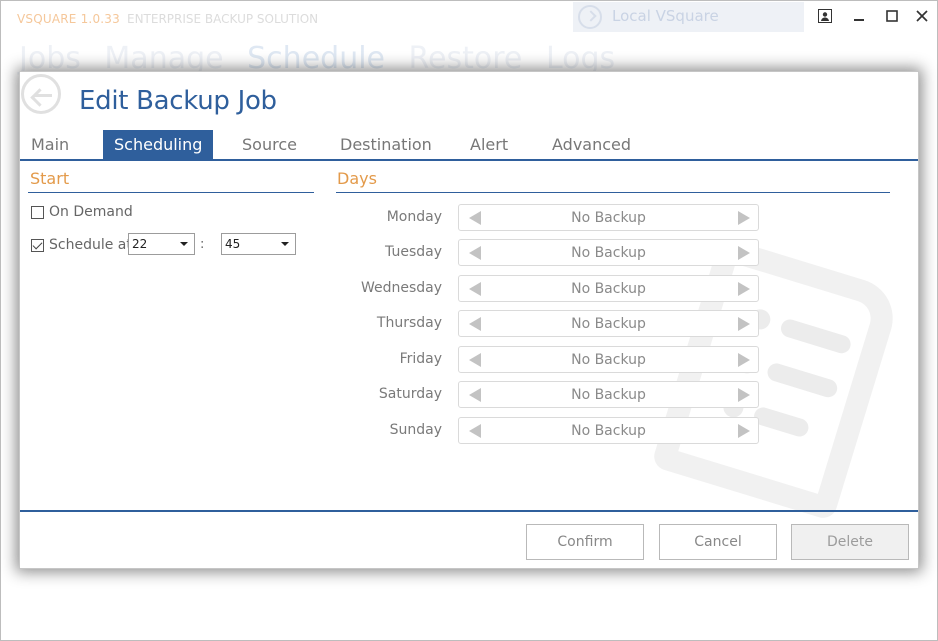 The width and height of the screenshot is (938, 641). I want to click on tab-main: Main, so click(50, 145).